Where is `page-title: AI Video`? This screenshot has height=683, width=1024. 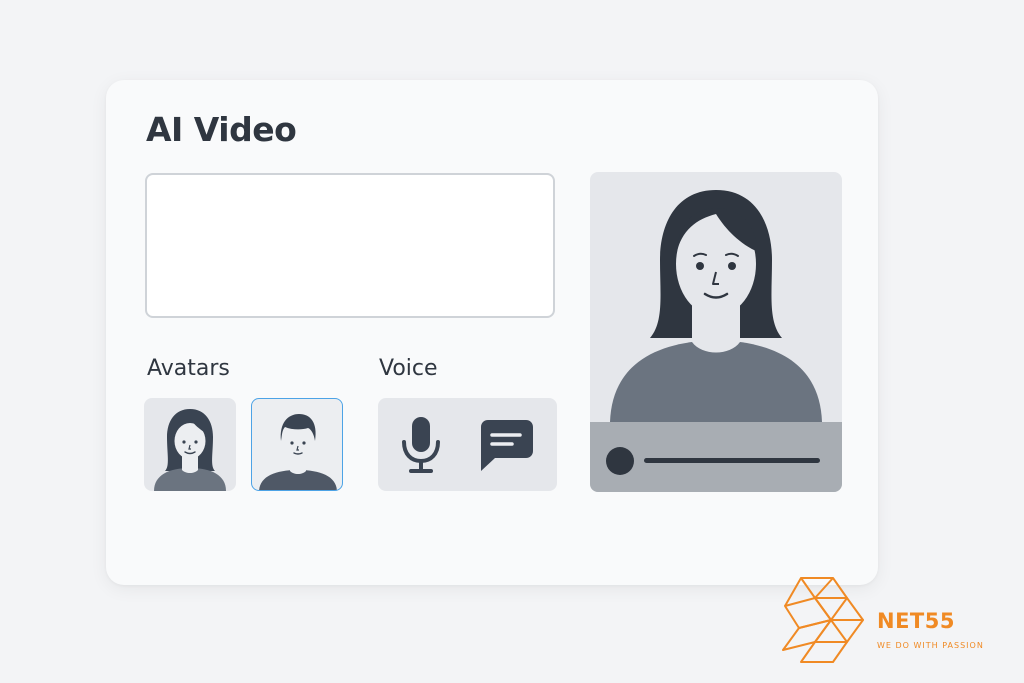 page-title: AI Video is located at coordinates (221, 129).